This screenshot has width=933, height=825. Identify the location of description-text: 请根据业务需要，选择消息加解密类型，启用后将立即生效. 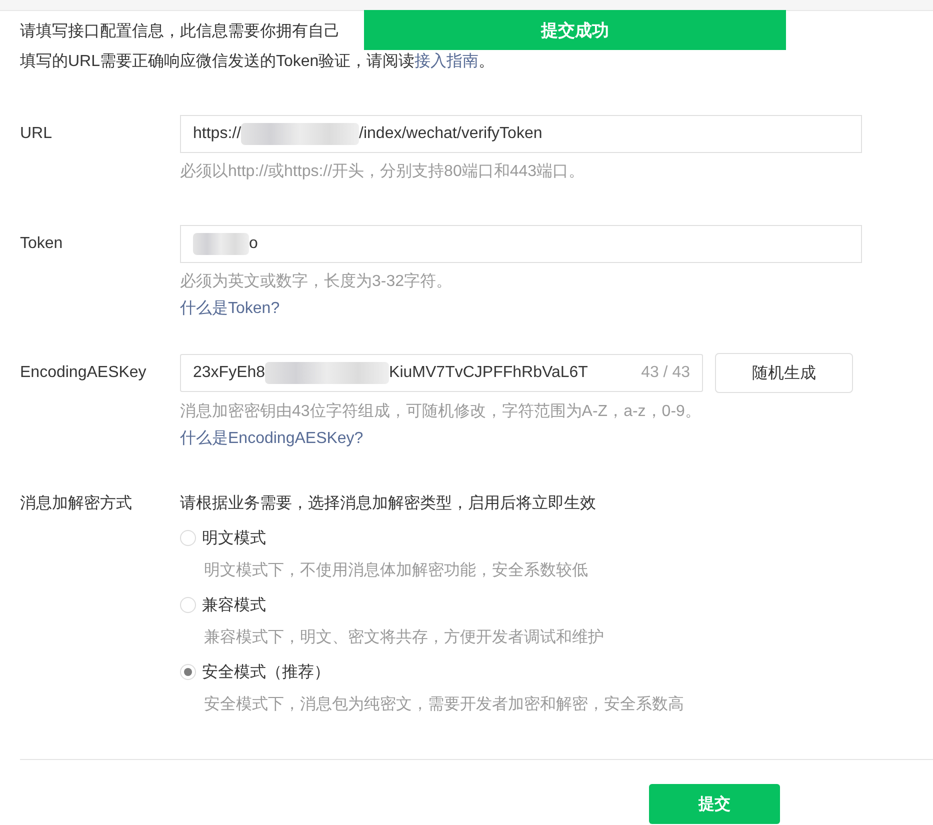
(388, 504).